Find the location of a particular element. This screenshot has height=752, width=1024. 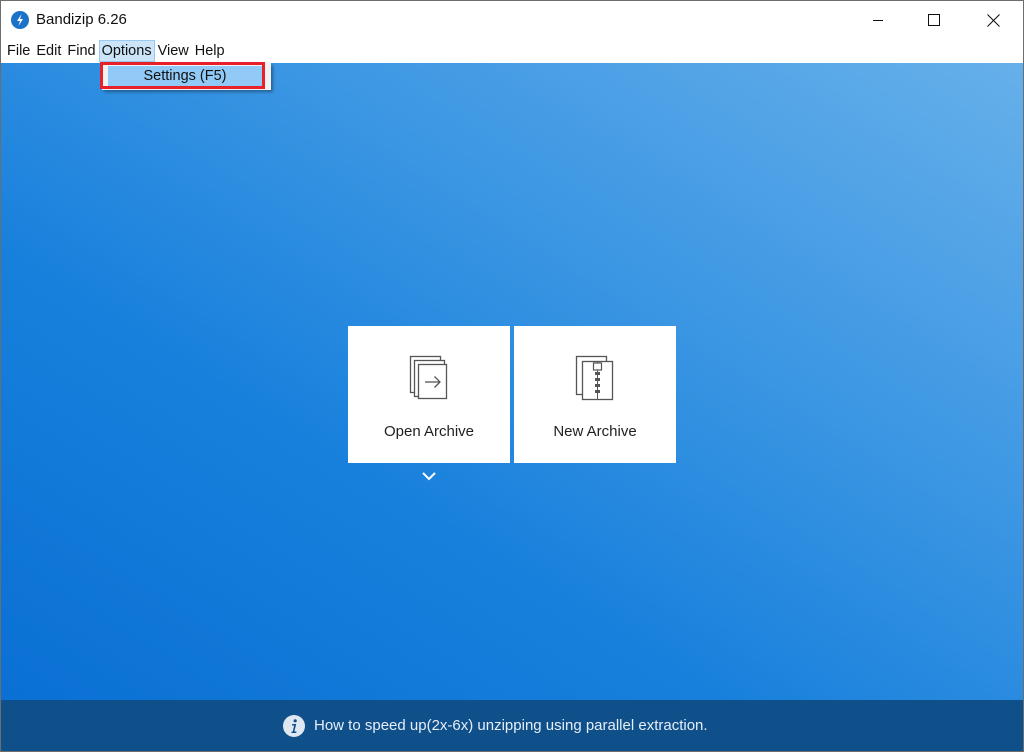

options-dropdown-menu: Settings (F5) is located at coordinates (186, 76).